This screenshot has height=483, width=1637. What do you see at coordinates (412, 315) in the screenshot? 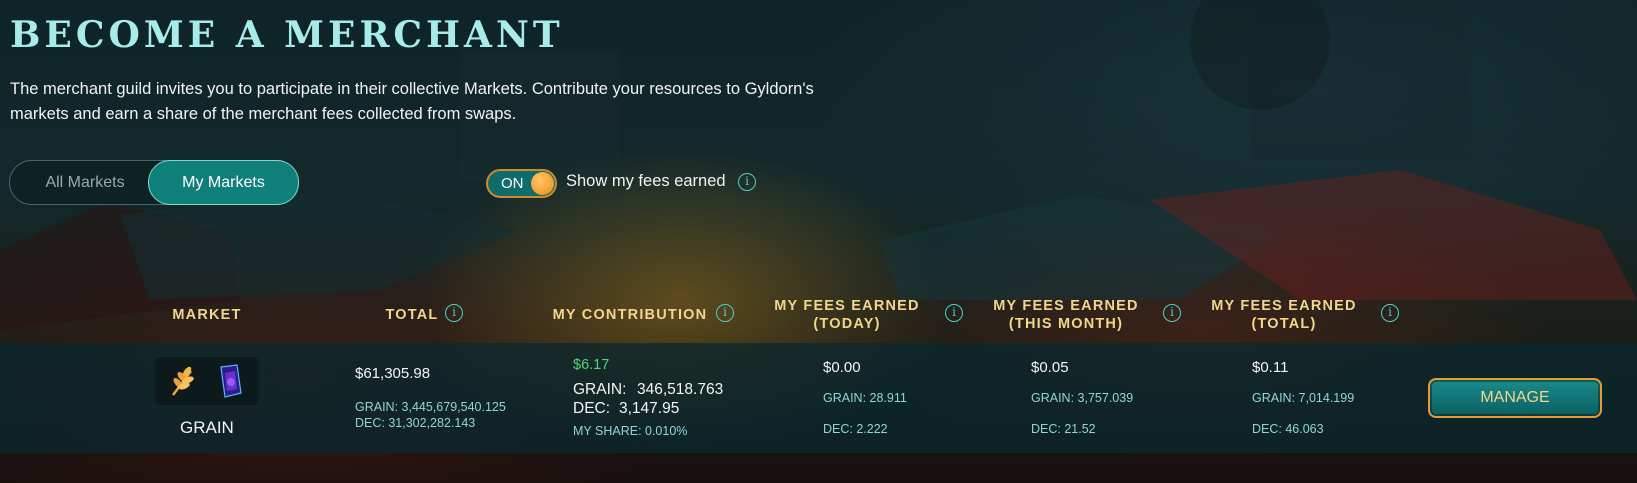
I see `col-header-total: TOTAL` at bounding box center [412, 315].